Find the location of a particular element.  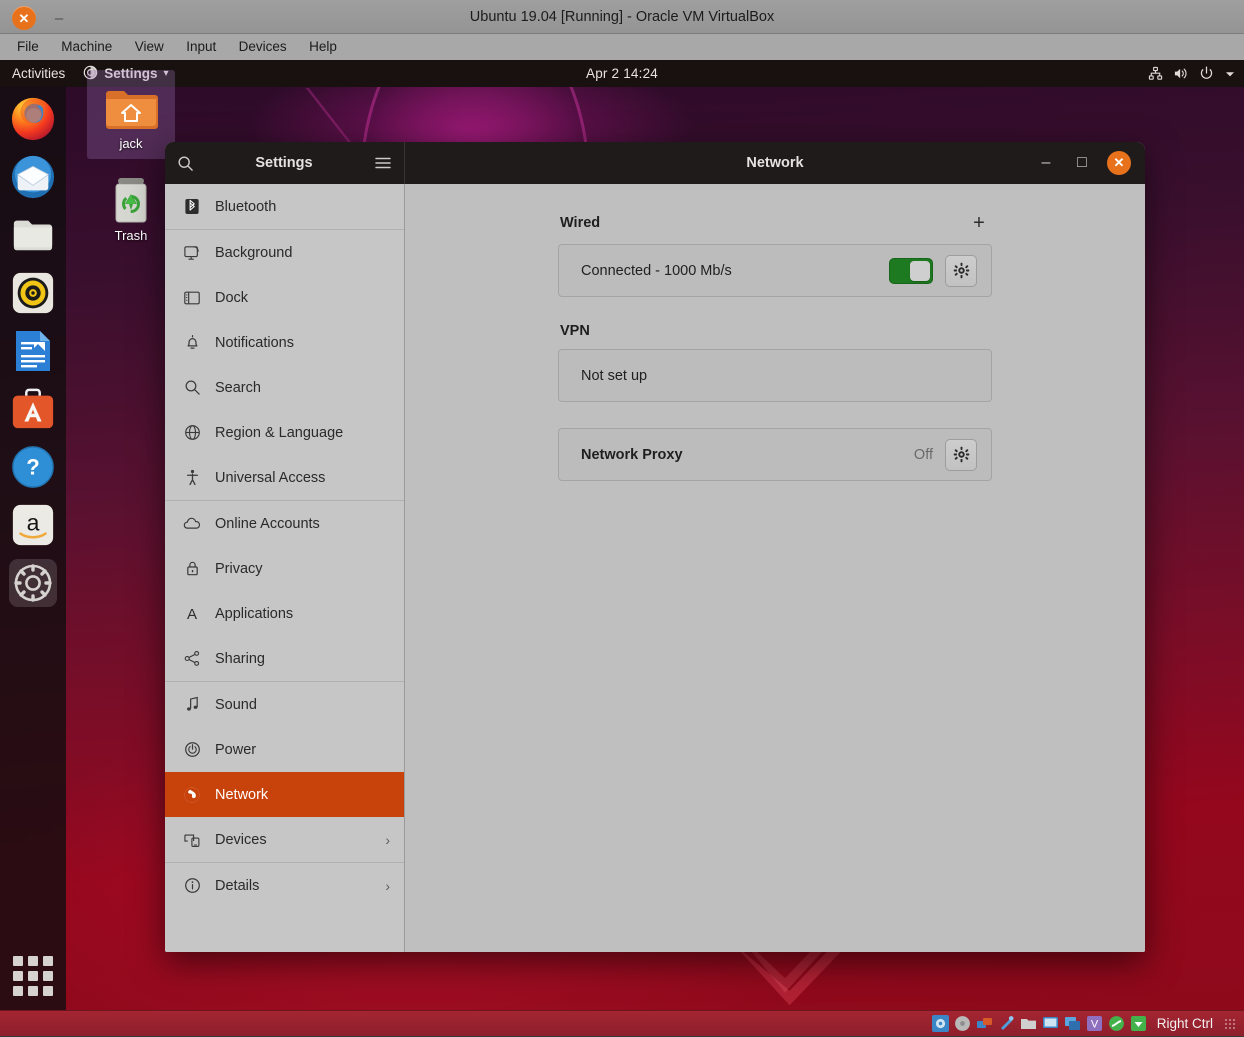

sidebar-label: Power is located at coordinates (302, 750).